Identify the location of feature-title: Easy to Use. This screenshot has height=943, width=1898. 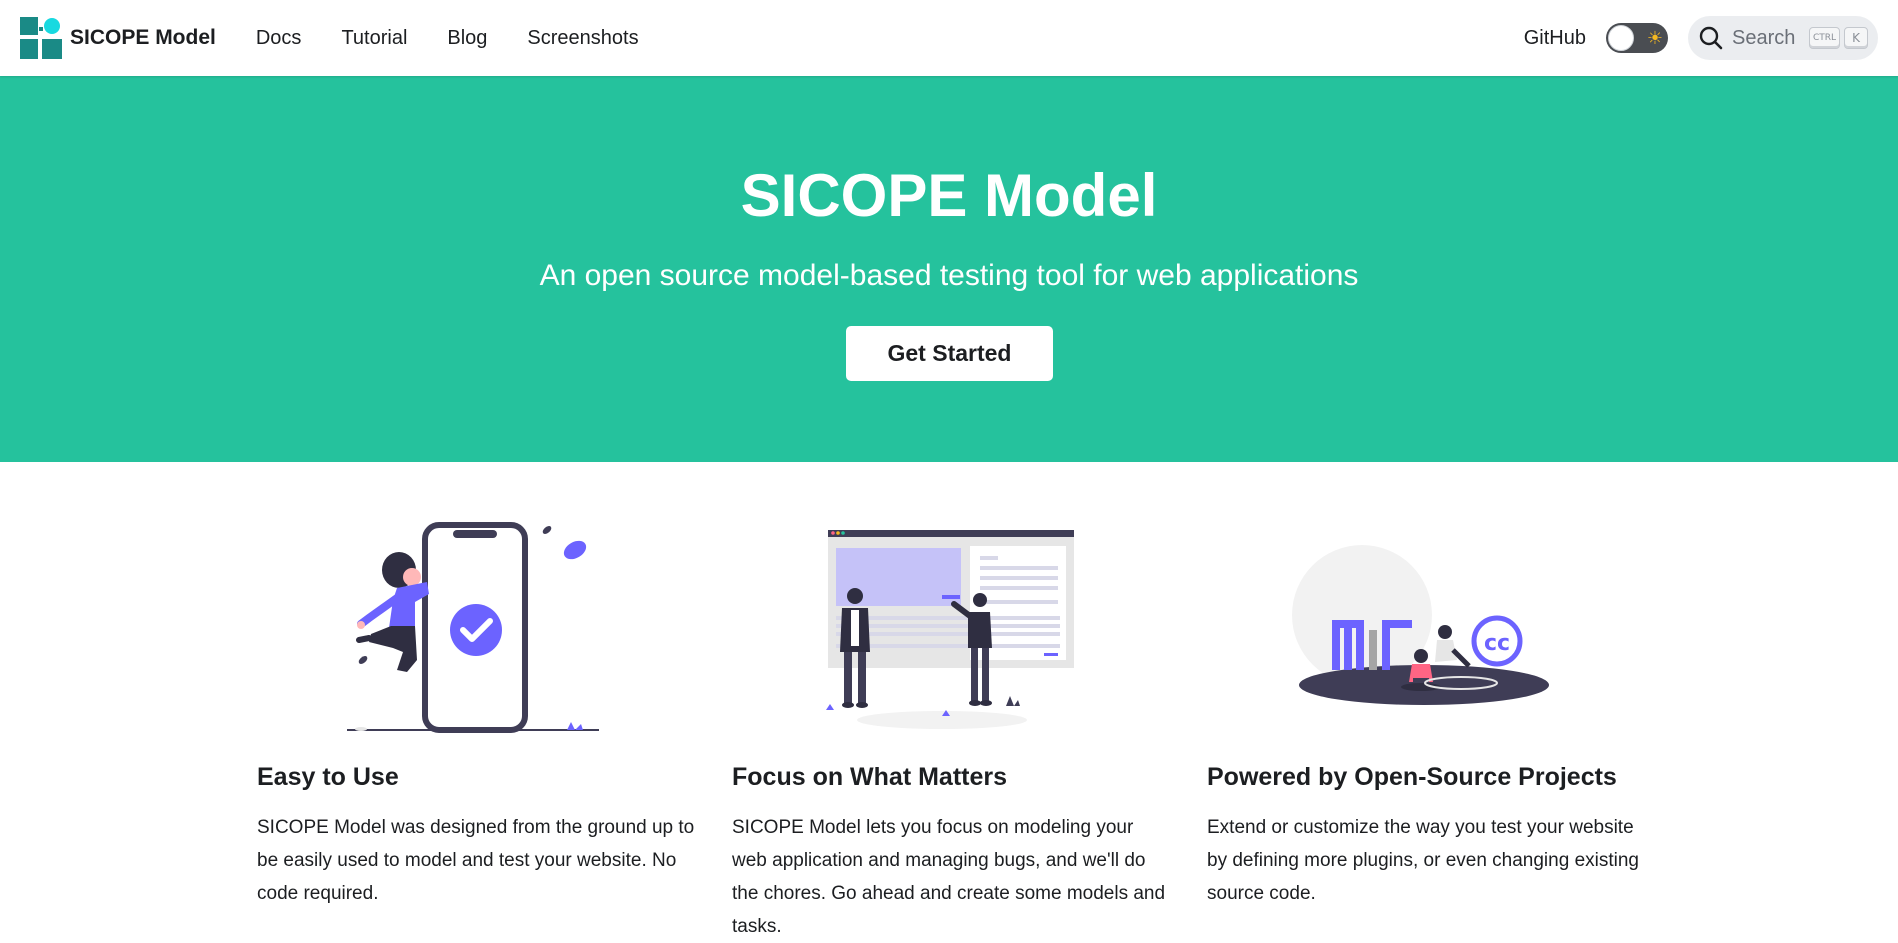
(328, 777).